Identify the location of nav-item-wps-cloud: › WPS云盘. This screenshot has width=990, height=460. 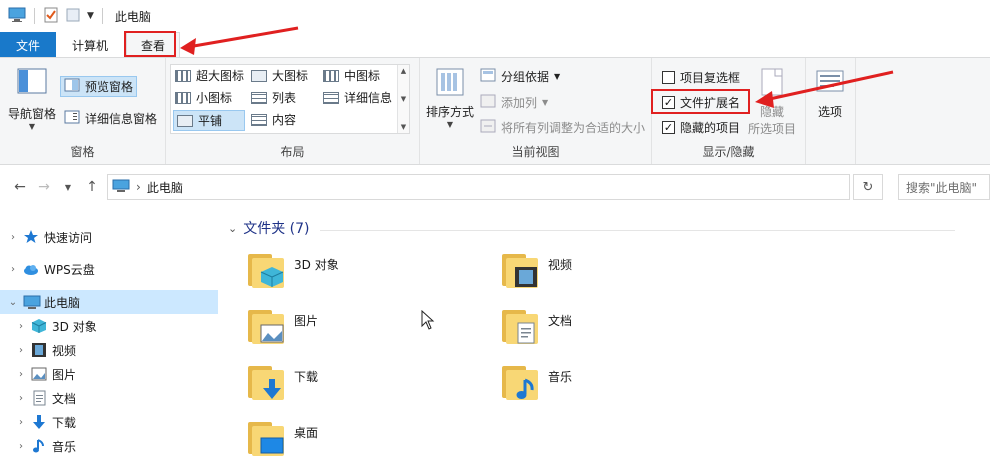
(109, 269).